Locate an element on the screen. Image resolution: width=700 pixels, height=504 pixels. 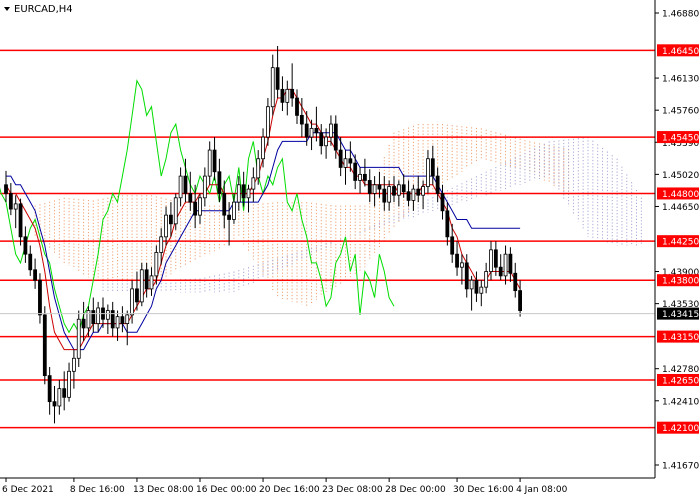
price-tick-label: 1.46130 is located at coordinates (680, 80).